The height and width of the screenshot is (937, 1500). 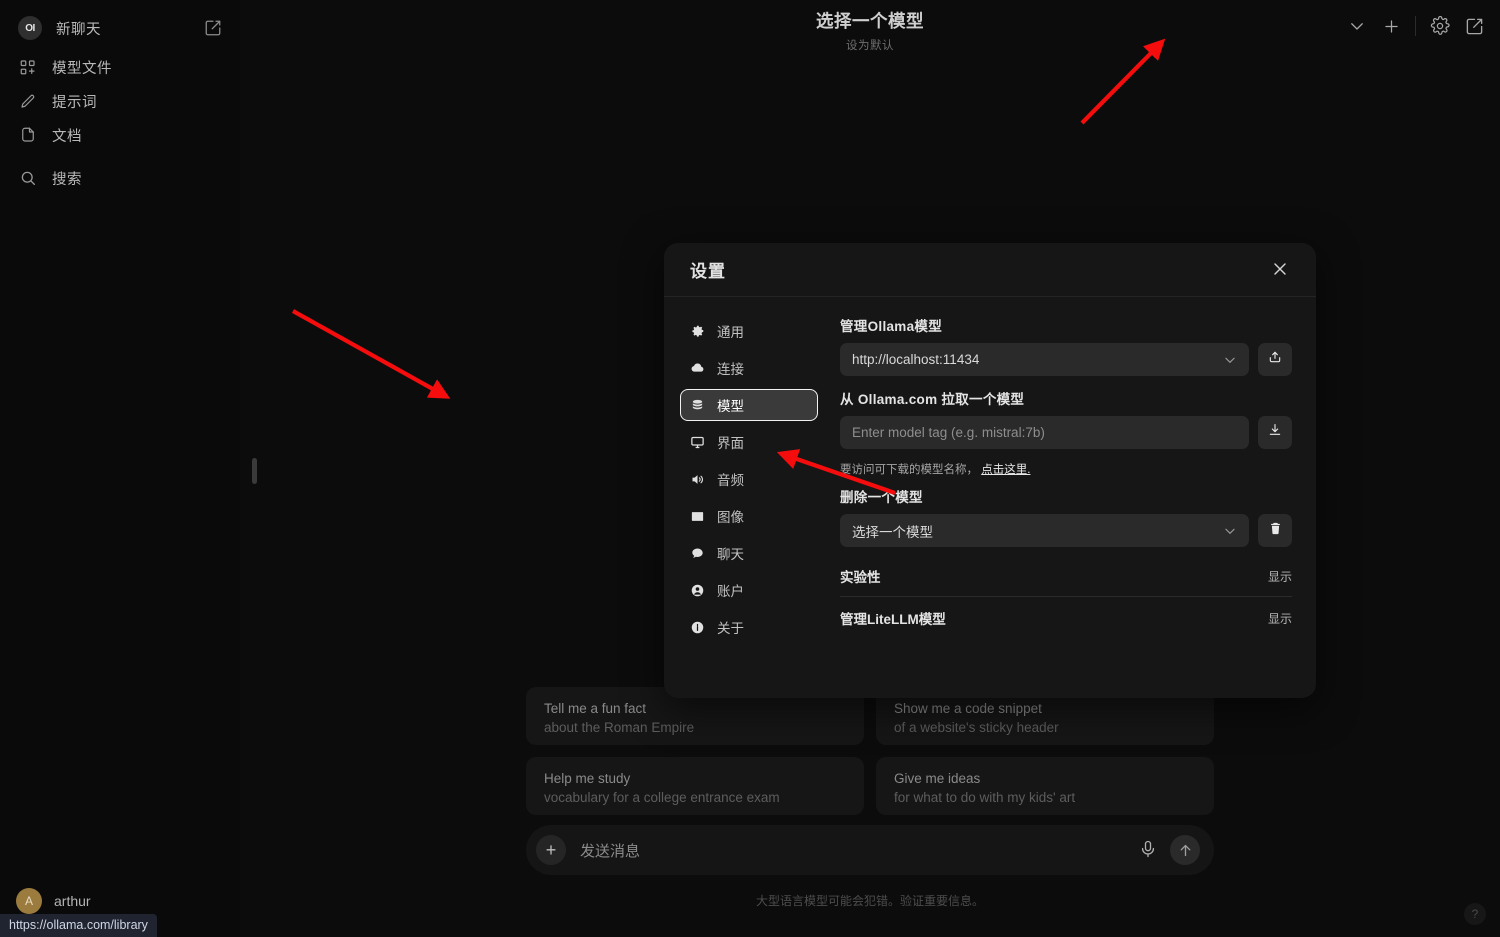 I want to click on settings-nav-models: 模型, so click(x=749, y=405).